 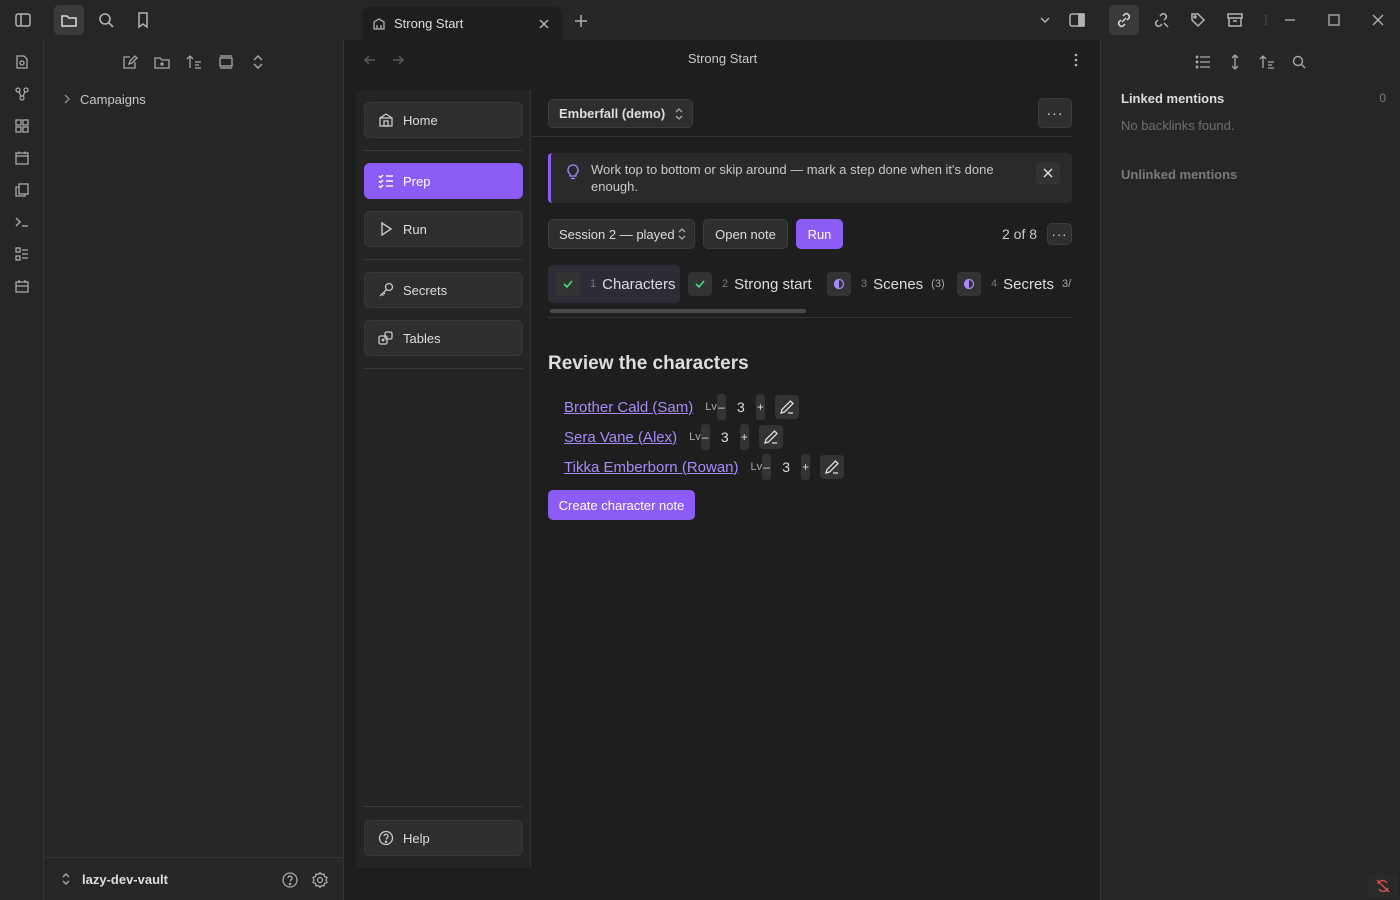 I want to click on bookmark-icon, so click(x=143, y=20).